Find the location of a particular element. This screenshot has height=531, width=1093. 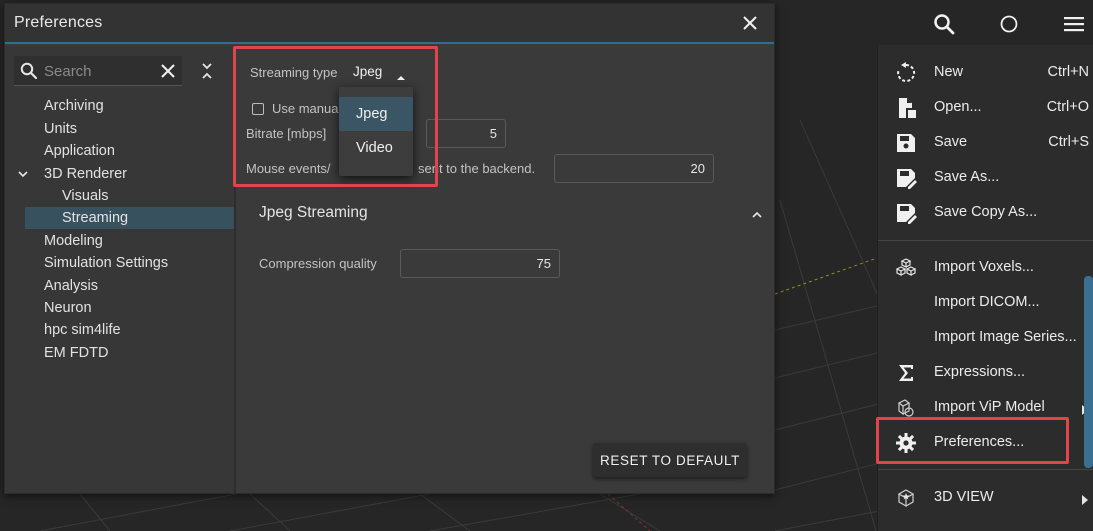

reset-to-default-button: RESET TO DEFAULT is located at coordinates (670, 460).